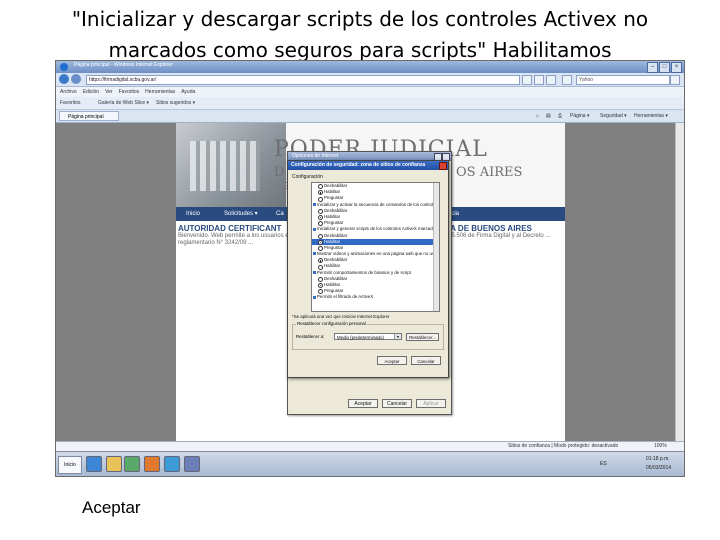  I want to click on page-scrollbar, so click(679, 282).